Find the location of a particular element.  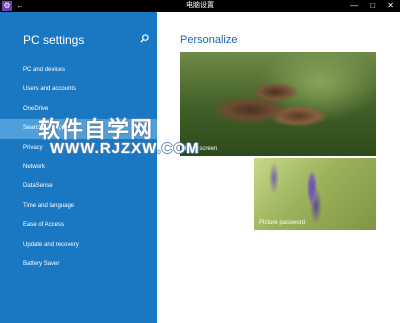

close-button: ✕ is located at coordinates (390, 5).